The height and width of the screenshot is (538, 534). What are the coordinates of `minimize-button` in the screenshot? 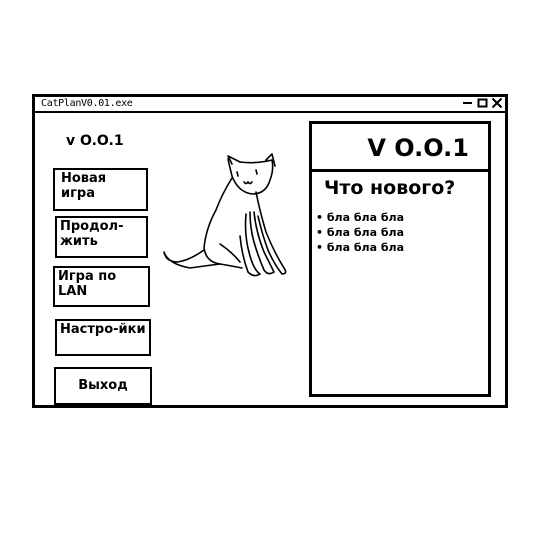 It's located at (467, 103).